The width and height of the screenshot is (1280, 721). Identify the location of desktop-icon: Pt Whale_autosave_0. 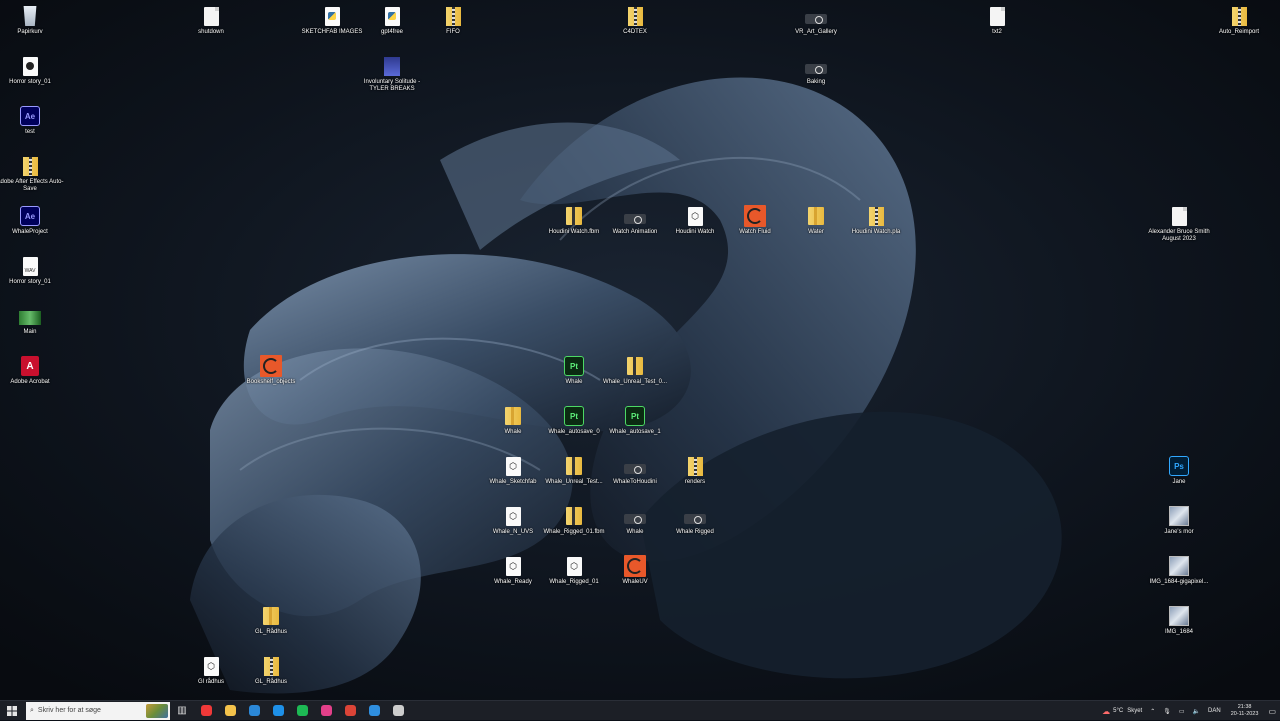
(574, 427).